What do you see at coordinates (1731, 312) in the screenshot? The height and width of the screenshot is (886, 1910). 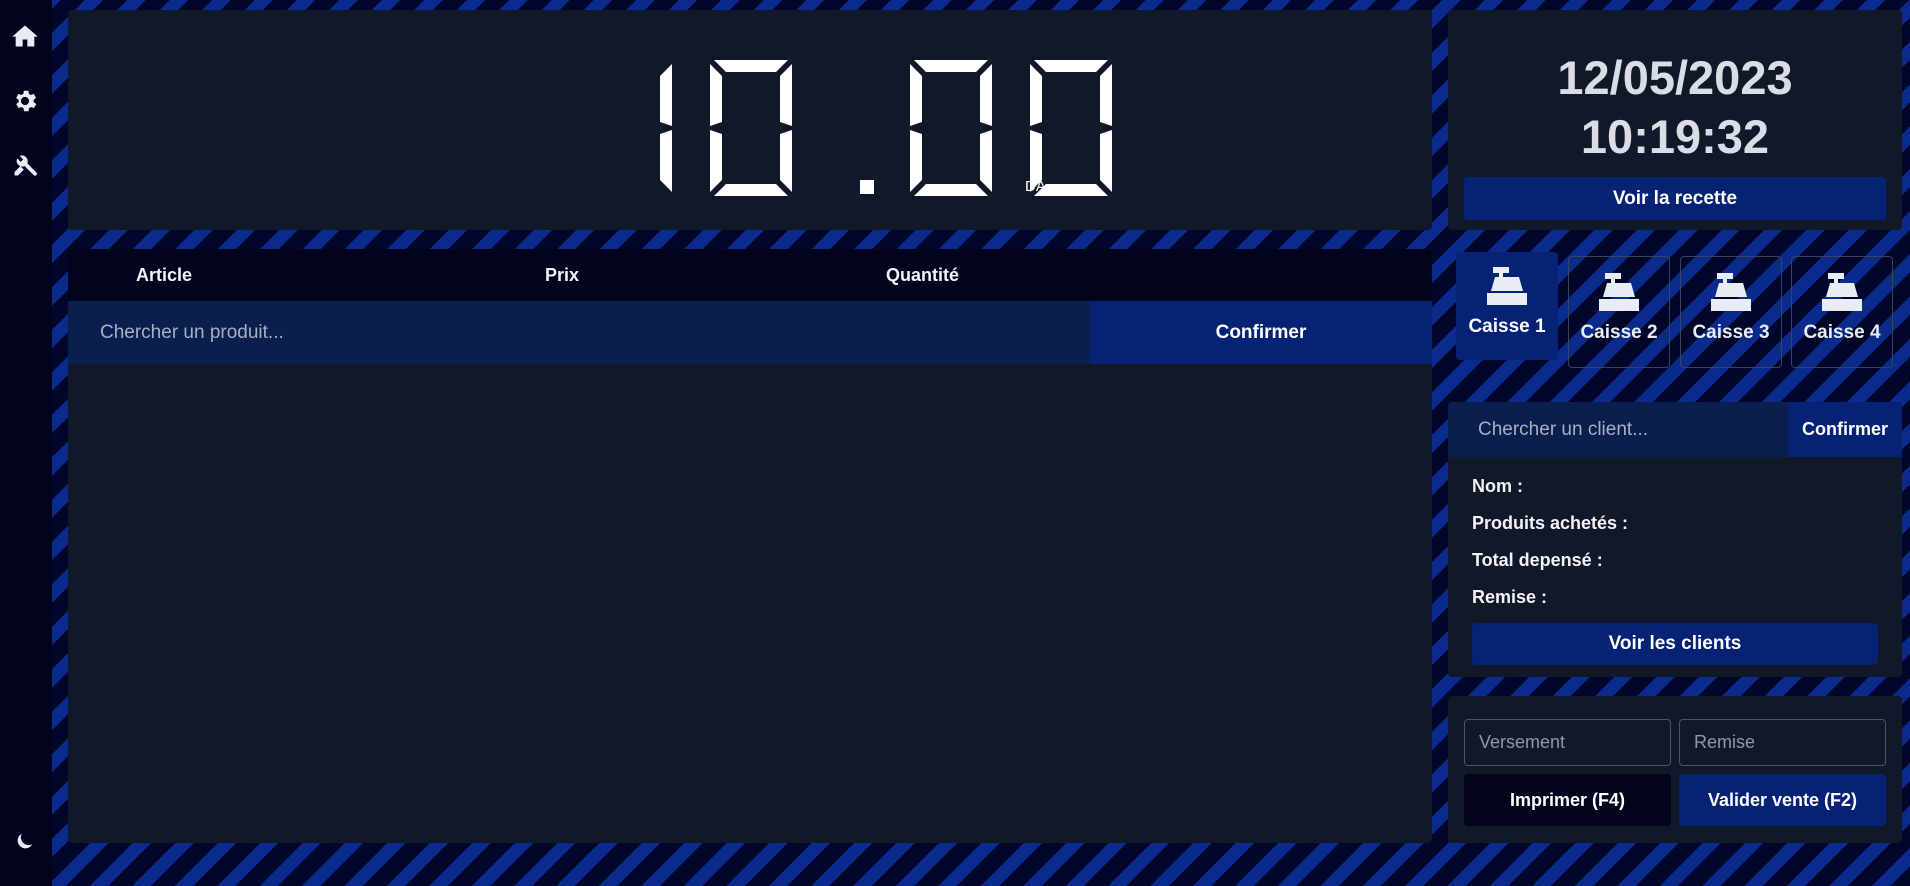 I see `register-3-tab: Caisse 3` at bounding box center [1731, 312].